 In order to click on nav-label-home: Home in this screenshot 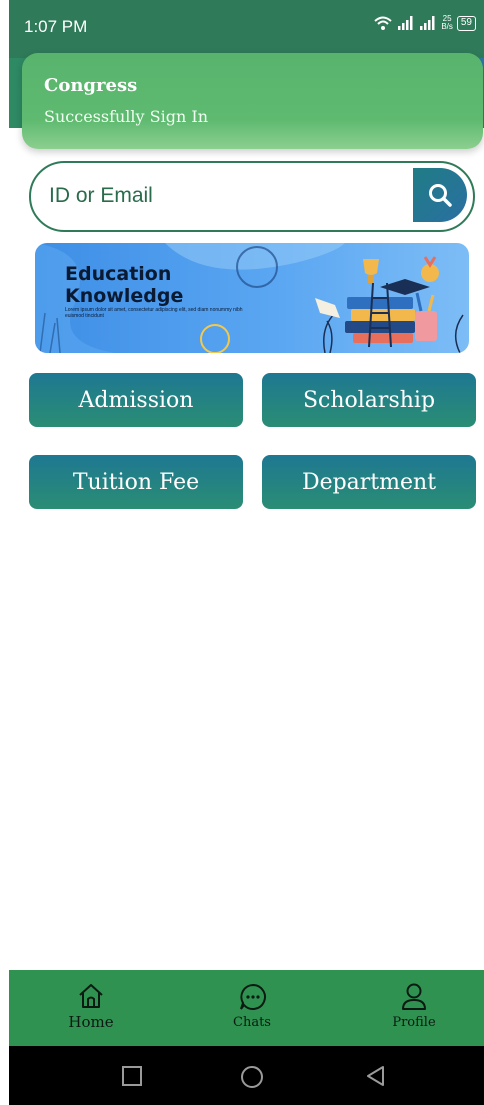, I will do `click(91, 1022)`.